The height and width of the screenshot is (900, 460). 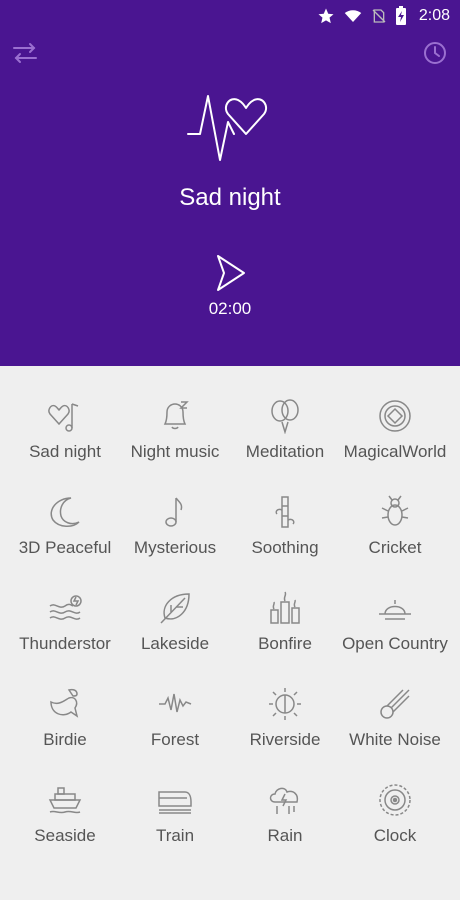 What do you see at coordinates (285, 626) in the screenshot?
I see `sound-item-bonfire: Bonfire` at bounding box center [285, 626].